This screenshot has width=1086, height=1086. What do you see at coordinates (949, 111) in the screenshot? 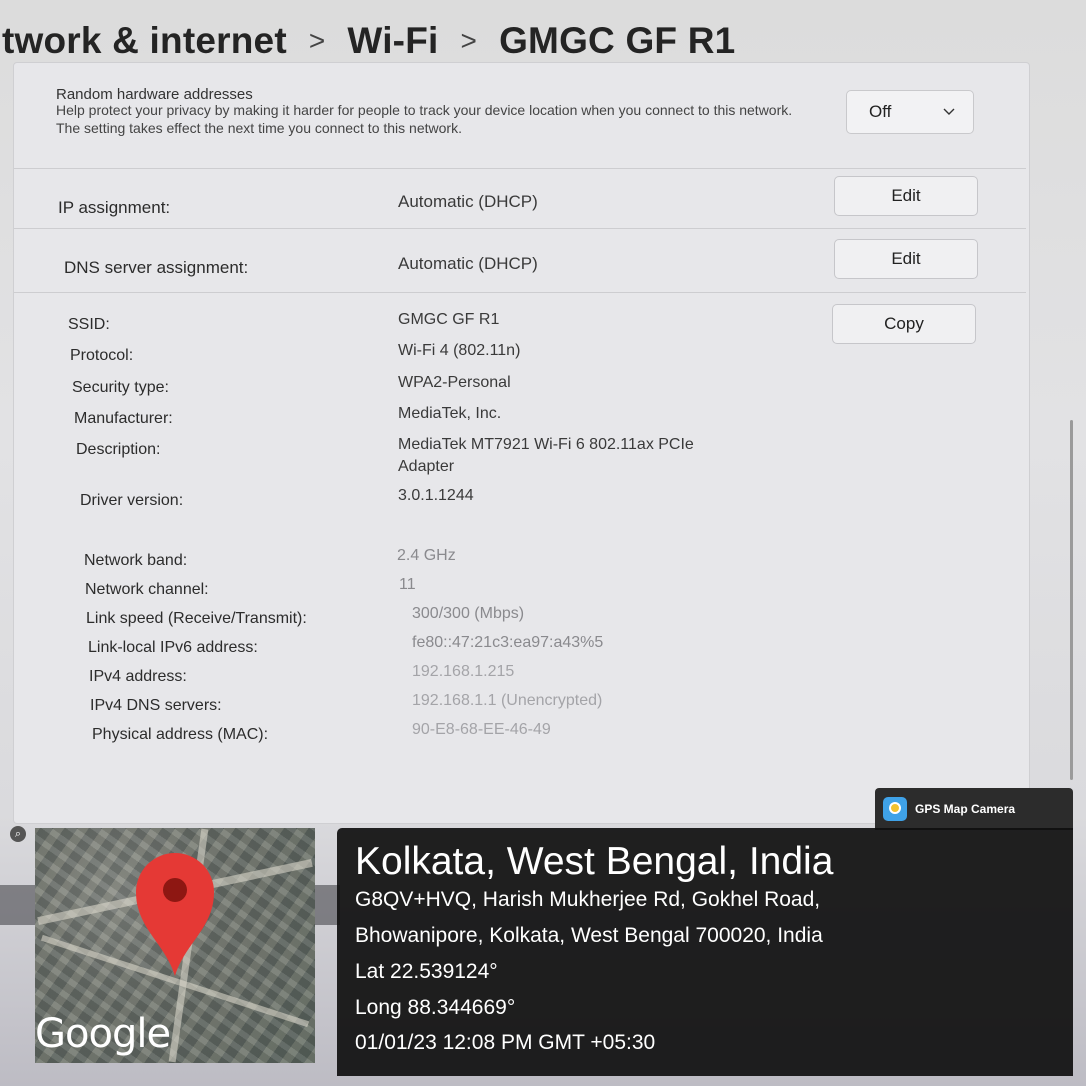
I see `chevron-down-icon` at bounding box center [949, 111].